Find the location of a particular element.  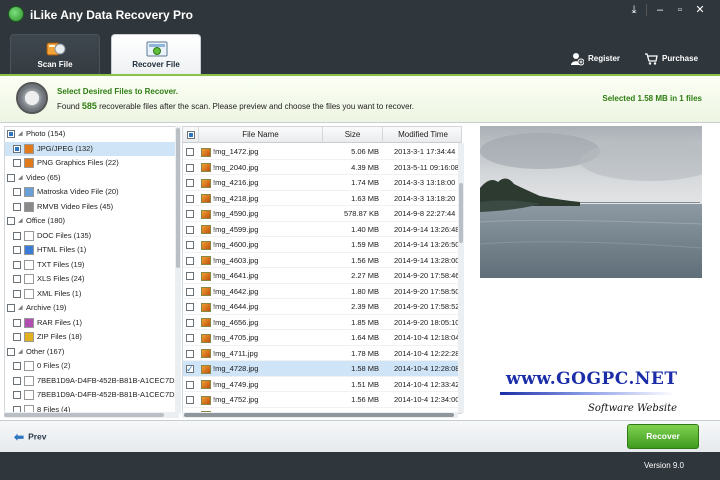

maximize-icon: ▫ is located at coordinates (680, 10).